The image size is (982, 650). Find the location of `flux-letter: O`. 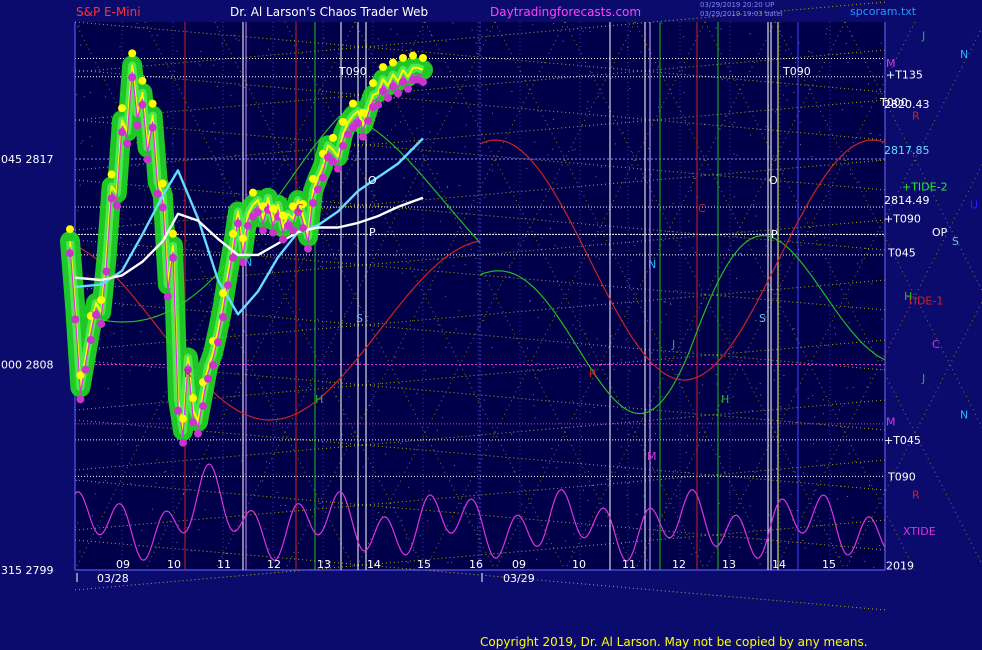

flux-letter: O is located at coordinates (372, 180).